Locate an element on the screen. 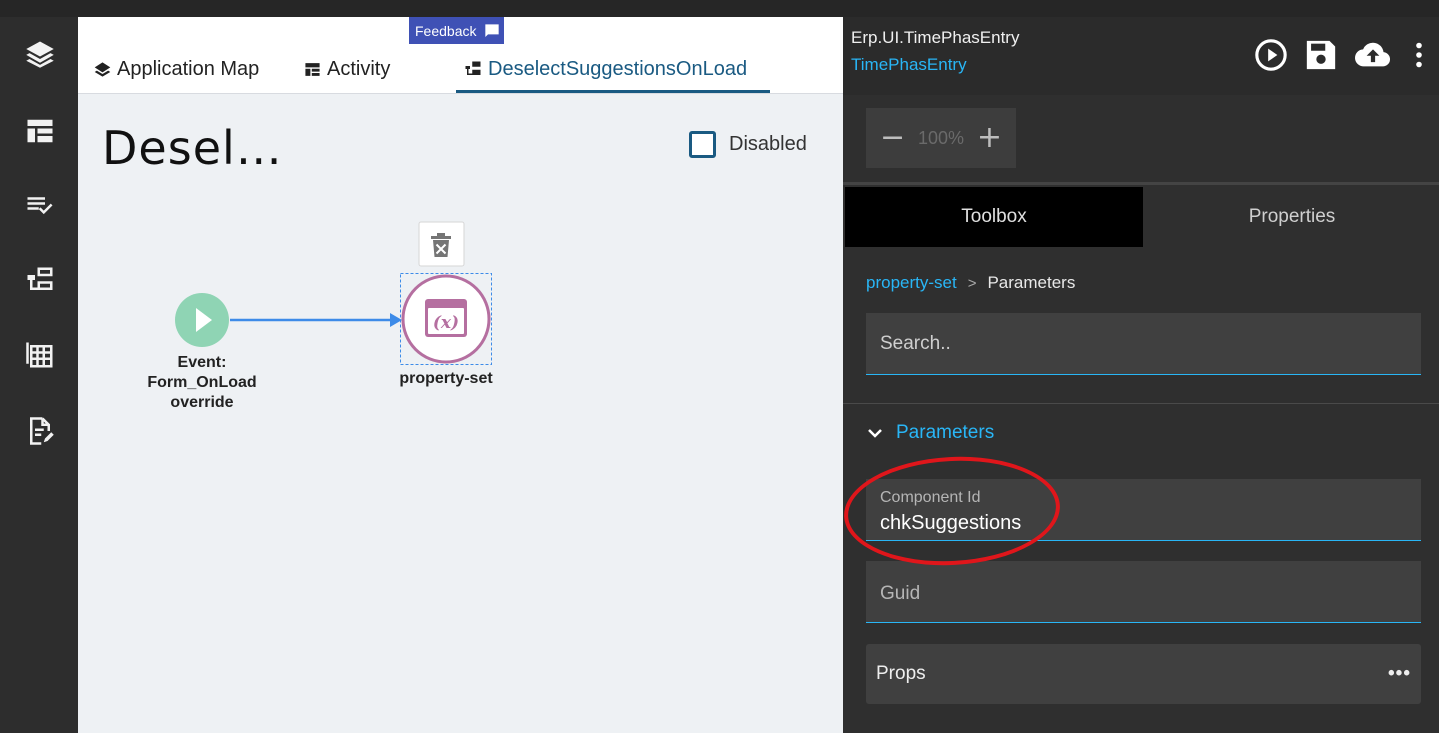 Image resolution: width=1439 pixels, height=733 pixels. start-node-label: Event: Form_OnLoad override is located at coordinates (202, 383).